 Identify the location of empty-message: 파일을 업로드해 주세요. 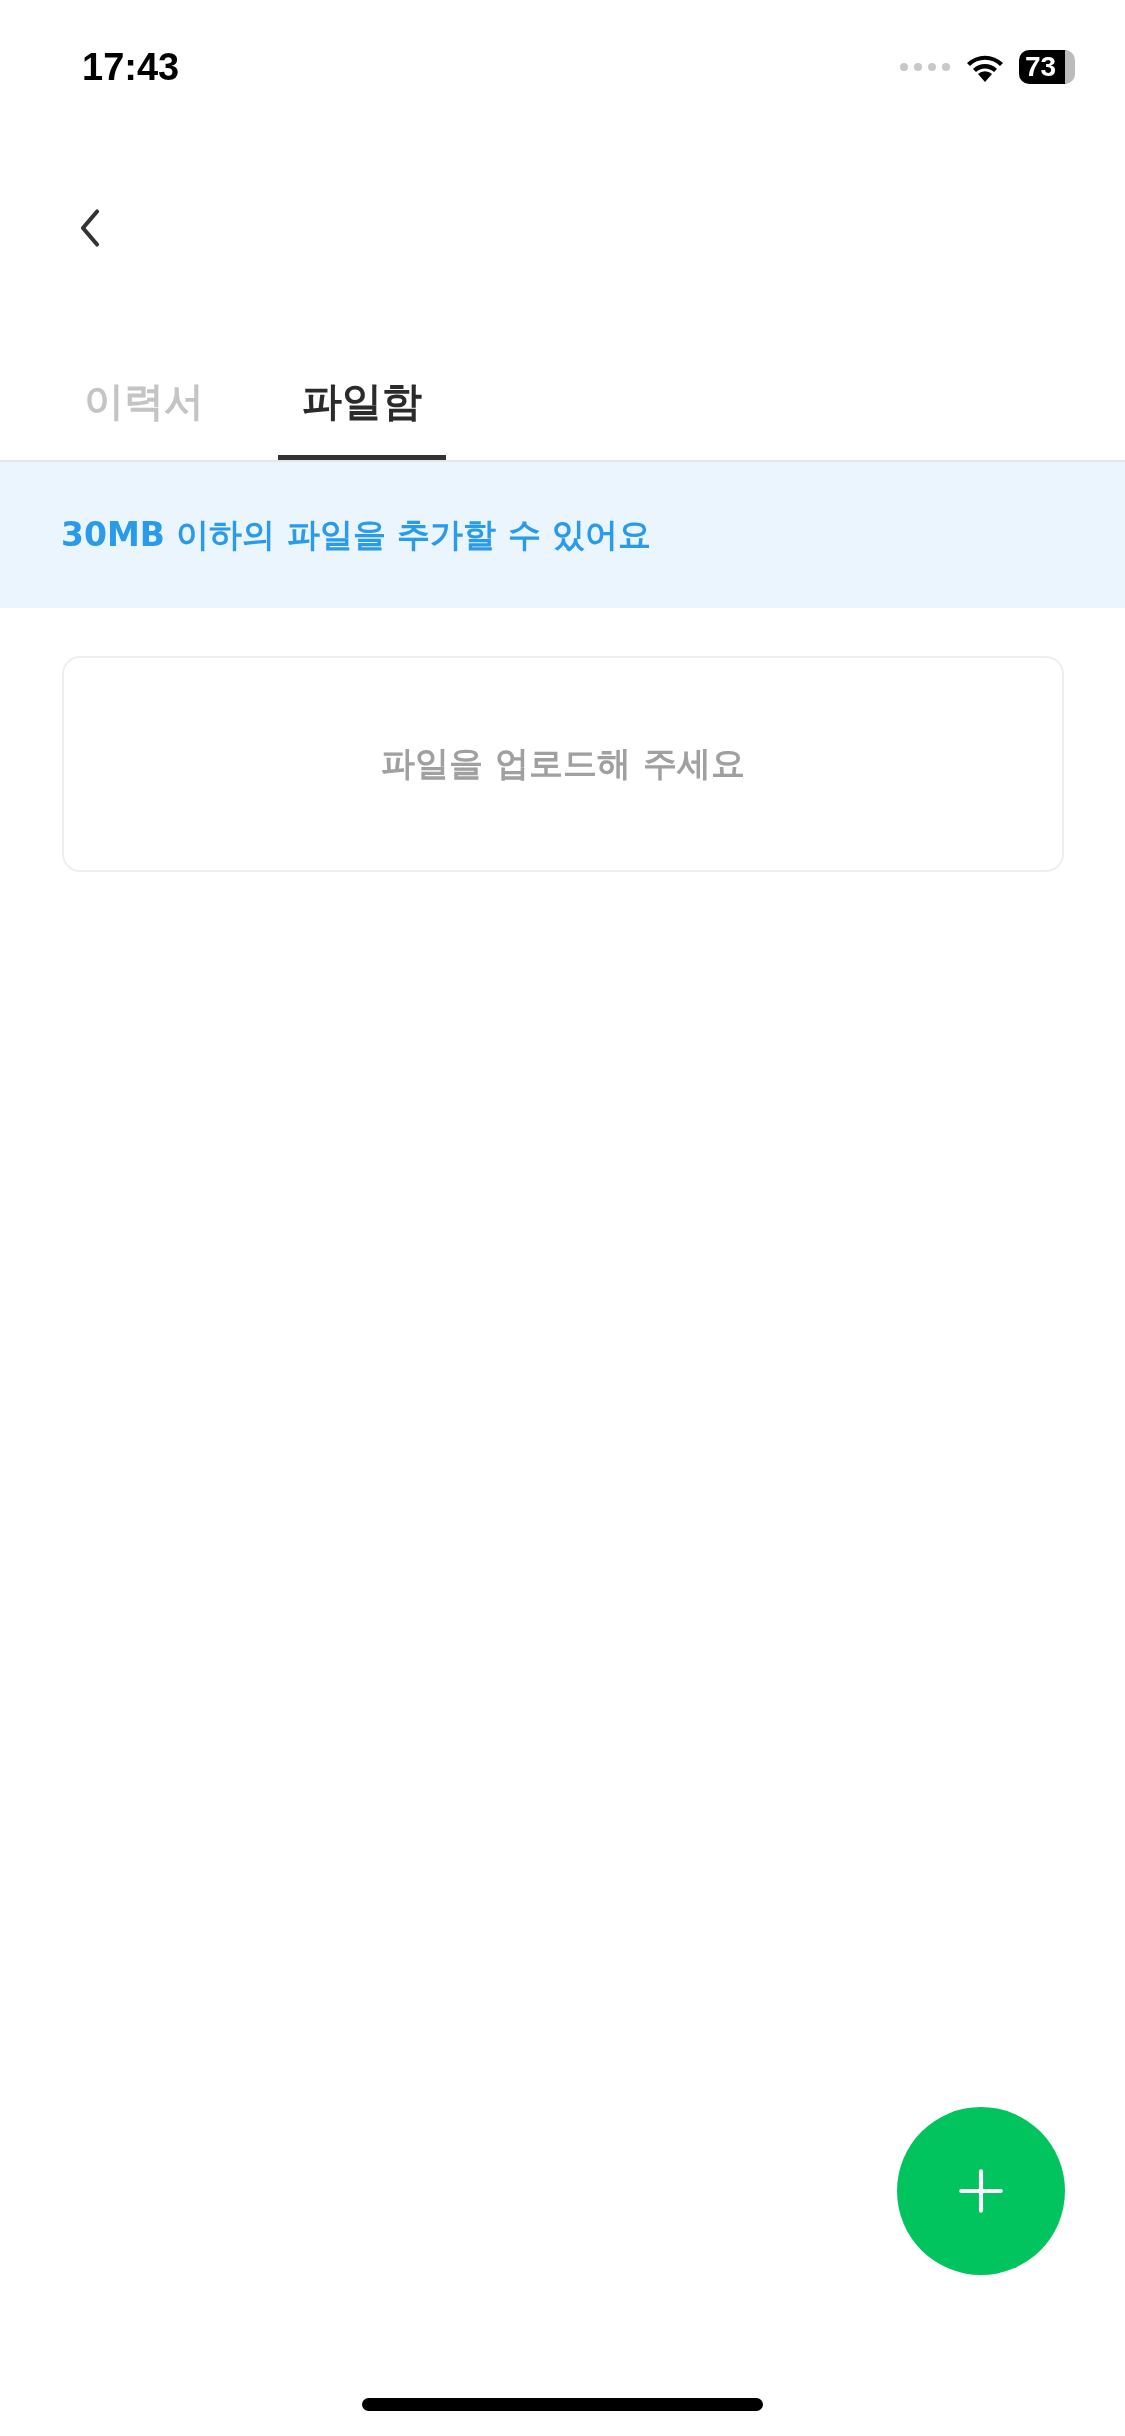
(563, 763).